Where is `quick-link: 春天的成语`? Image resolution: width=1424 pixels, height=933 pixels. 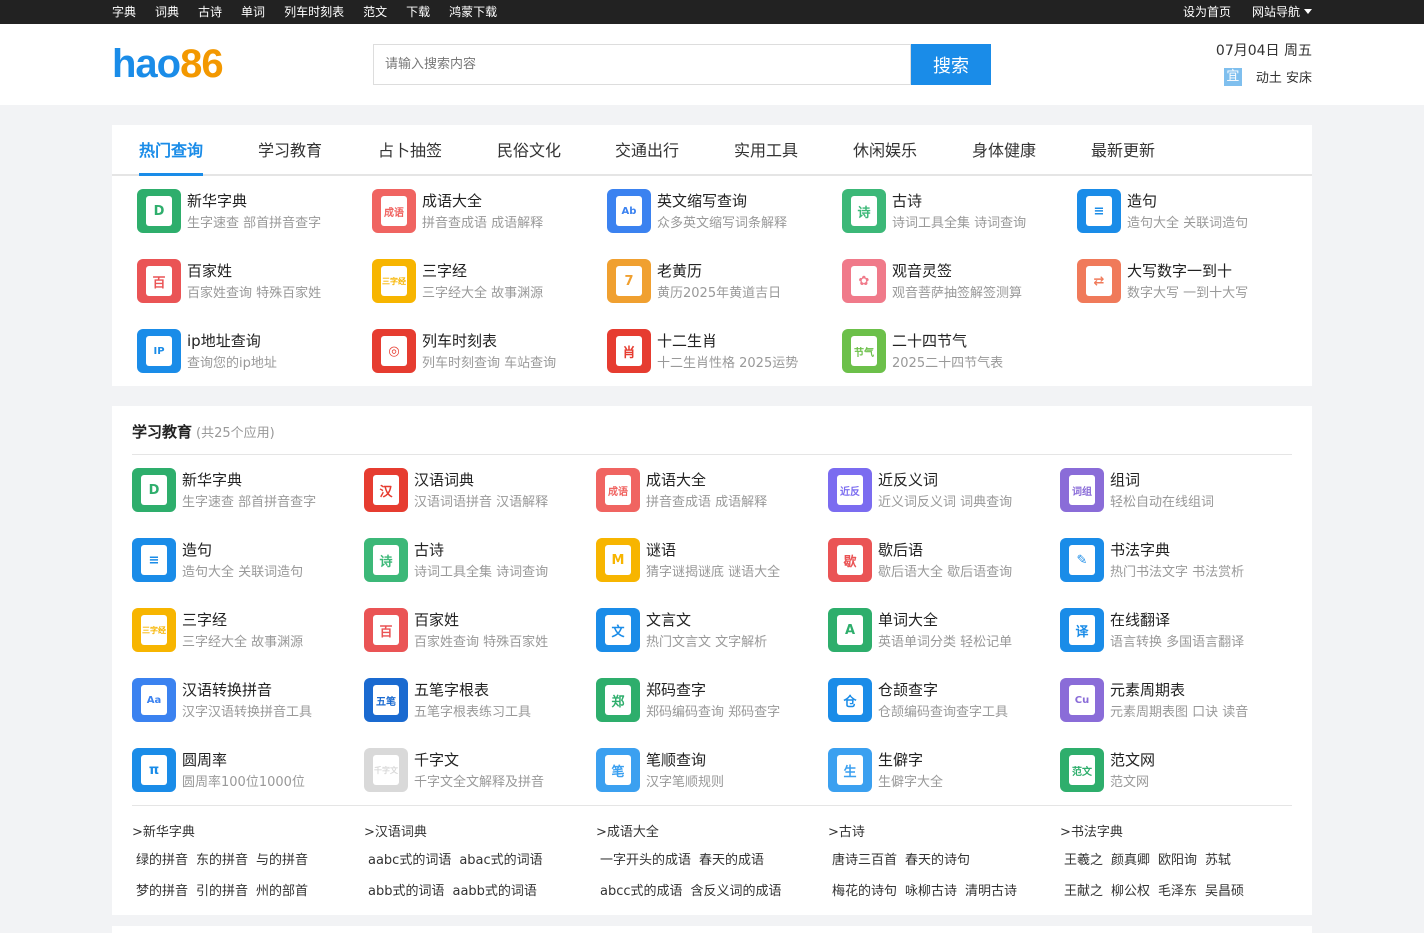
quick-link: 春天的成语 is located at coordinates (731, 860).